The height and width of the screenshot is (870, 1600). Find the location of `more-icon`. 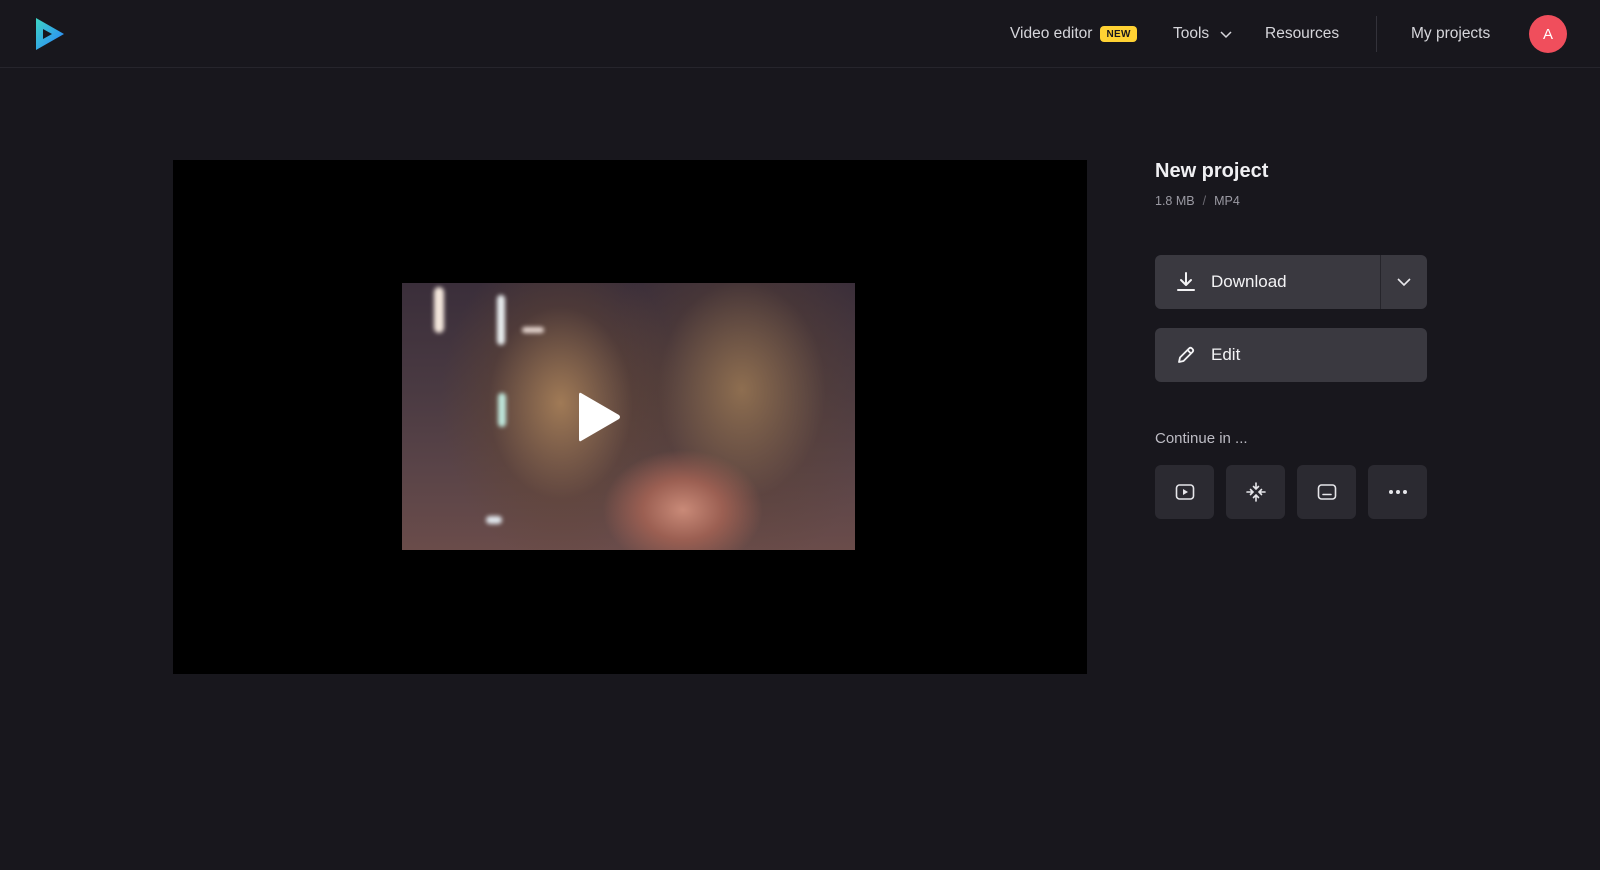

more-icon is located at coordinates (1397, 492).